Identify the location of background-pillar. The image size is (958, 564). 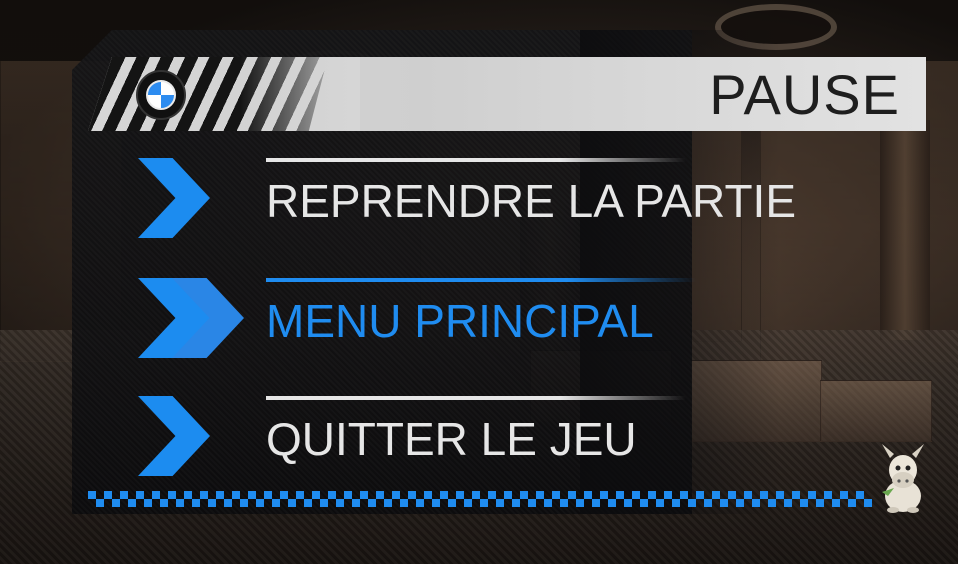
(905, 230).